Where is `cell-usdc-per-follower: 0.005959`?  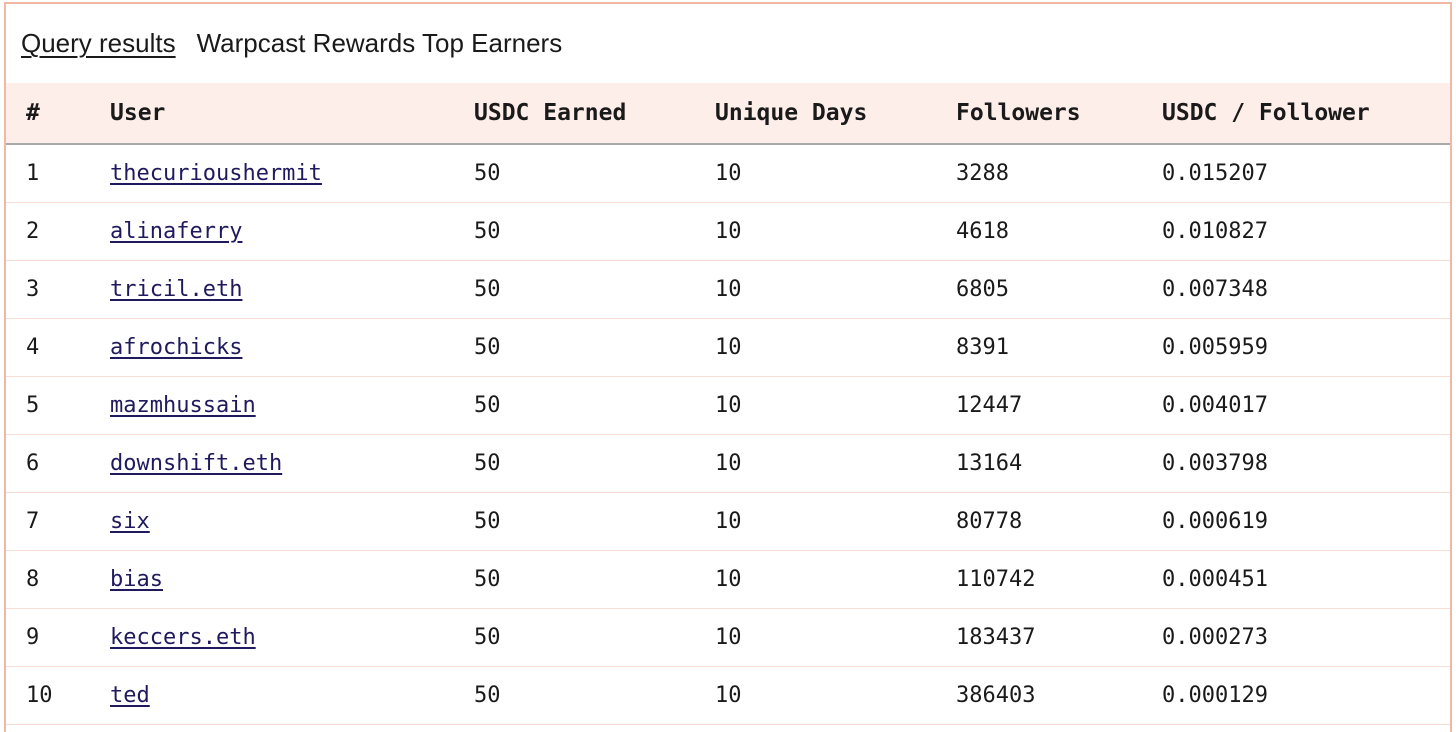 cell-usdc-per-follower: 0.005959 is located at coordinates (1306, 347).